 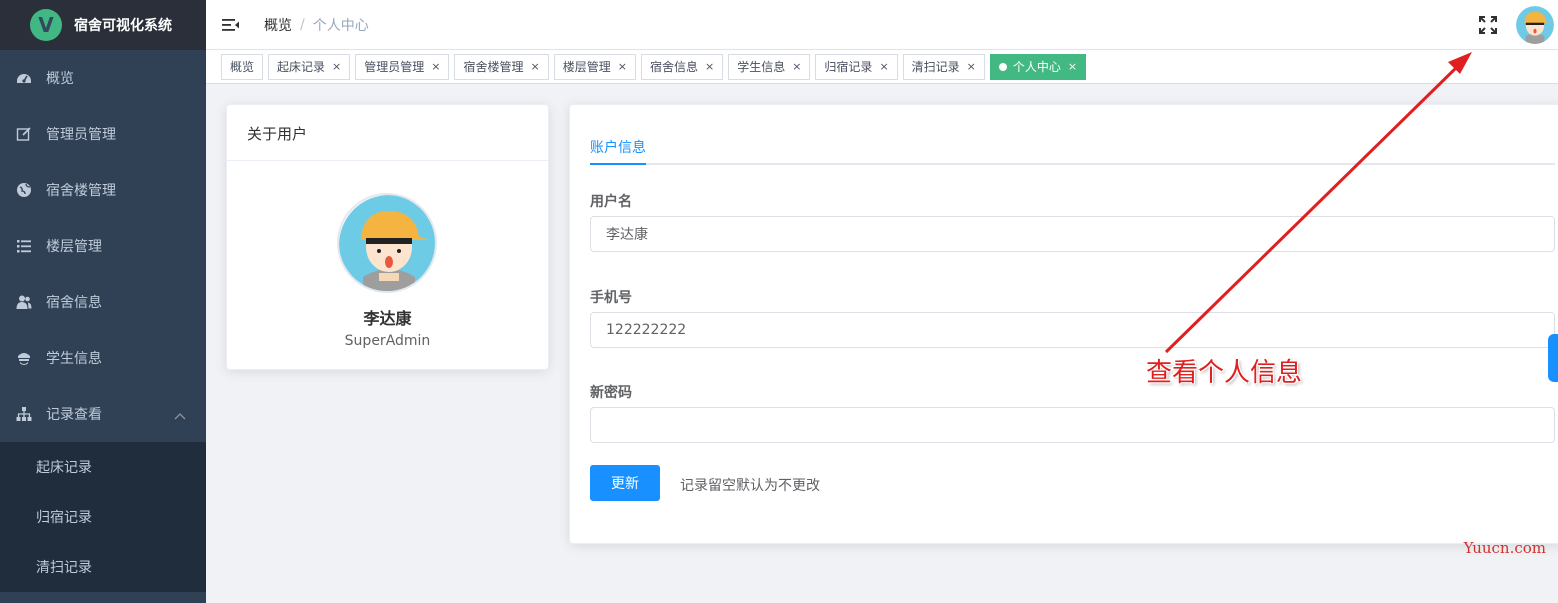 What do you see at coordinates (340, 25) in the screenshot?
I see `breadcrumb-current: 个人中心` at bounding box center [340, 25].